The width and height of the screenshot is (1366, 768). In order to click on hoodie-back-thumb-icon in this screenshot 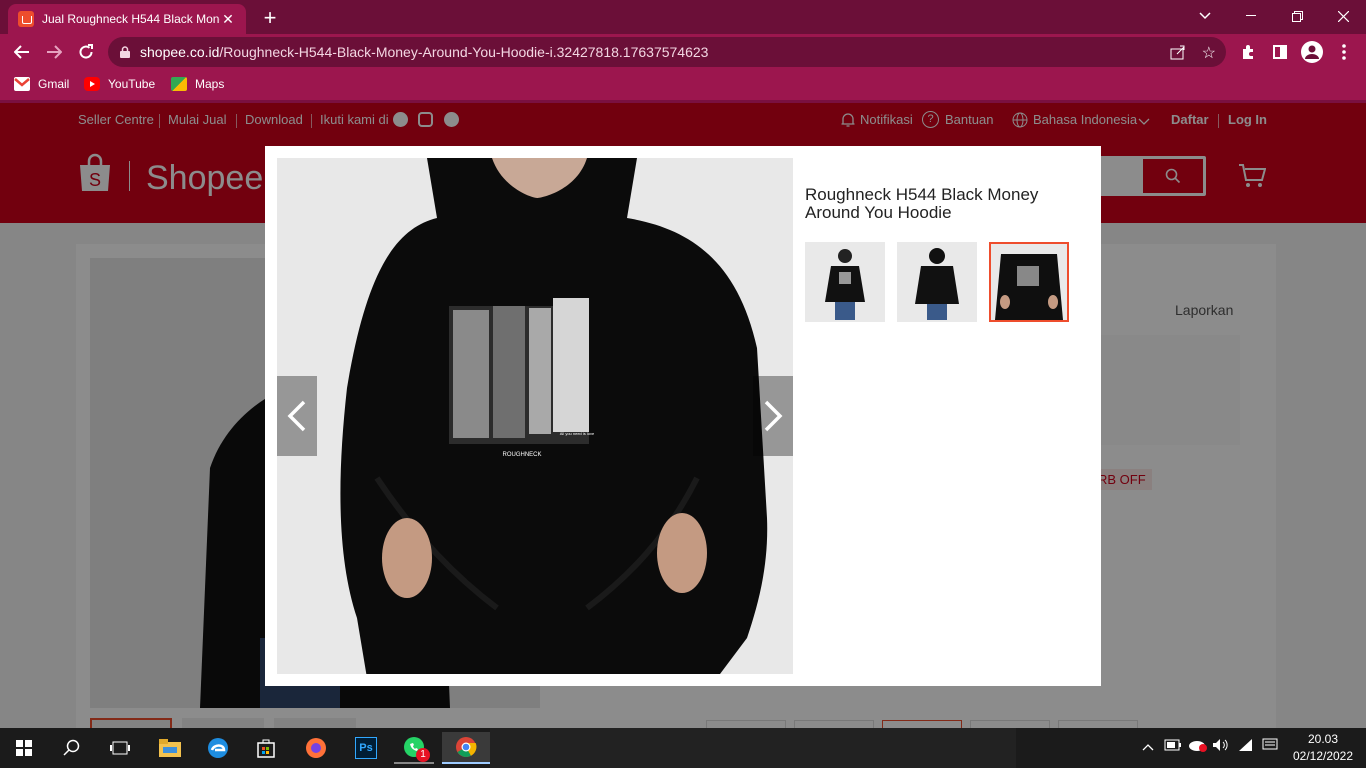, I will do `click(937, 284)`.